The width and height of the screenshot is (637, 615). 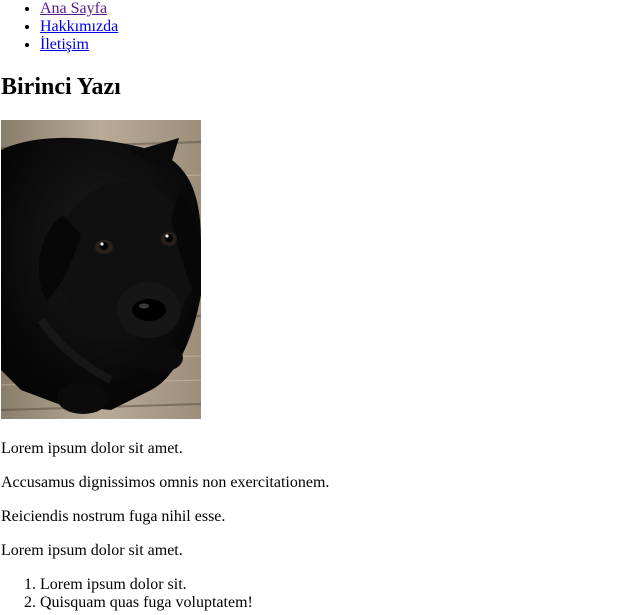 What do you see at coordinates (113, 516) in the screenshot?
I see `paragraph-3: Reiciendis nostrum fuga nihil esse.` at bounding box center [113, 516].